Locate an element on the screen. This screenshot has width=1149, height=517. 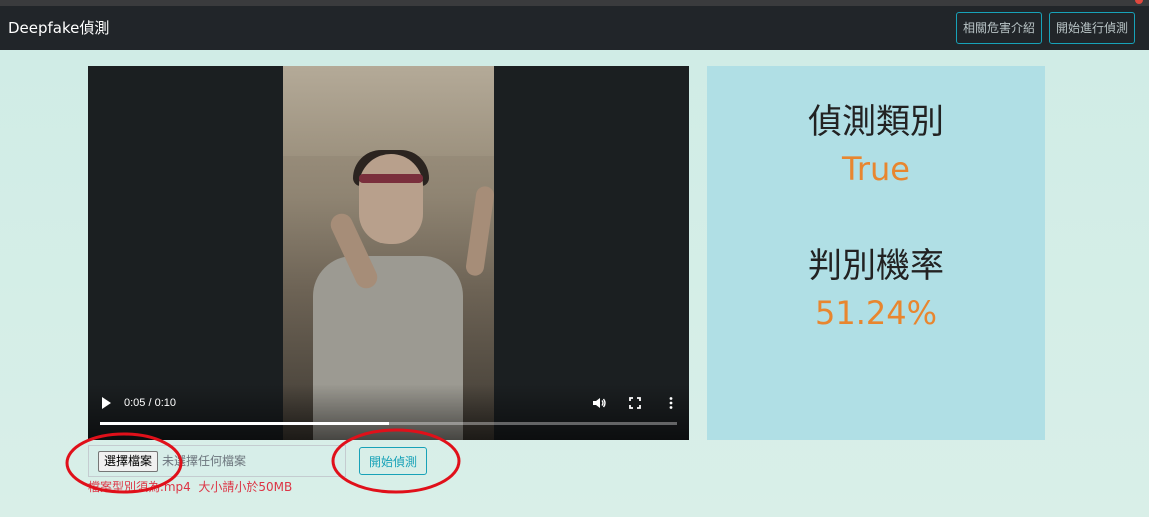
probability-label: 判別機率 is located at coordinates (876, 266).